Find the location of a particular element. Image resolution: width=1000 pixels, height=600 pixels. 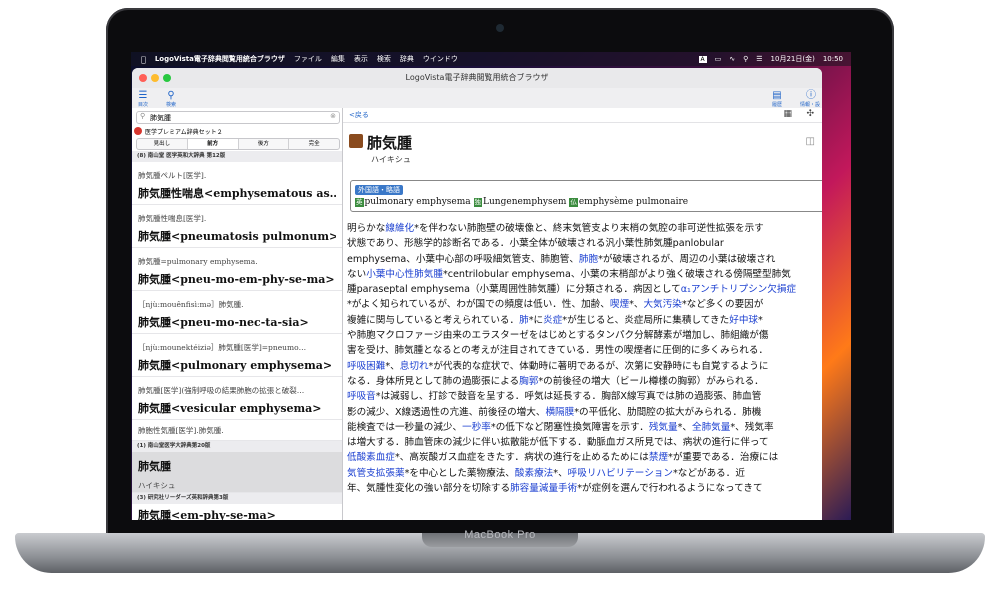

article-text: *を中心とした薬物療法、 is located at coordinates (459, 473).